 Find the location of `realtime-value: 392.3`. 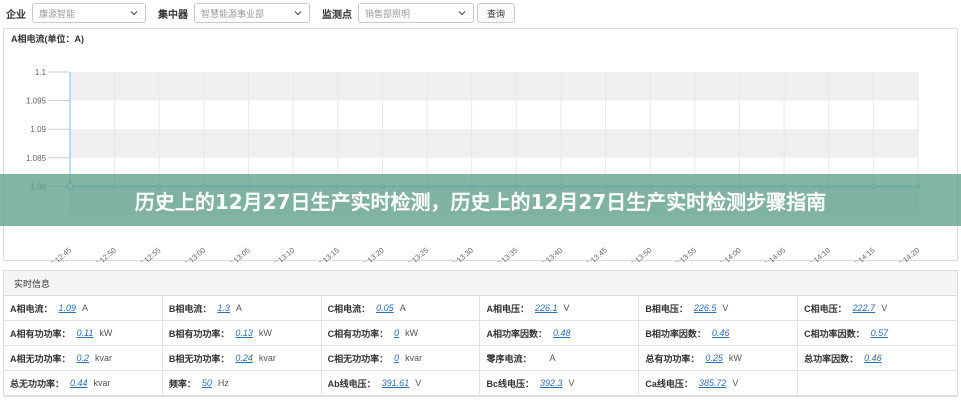

realtime-value: 392.3 is located at coordinates (551, 383).